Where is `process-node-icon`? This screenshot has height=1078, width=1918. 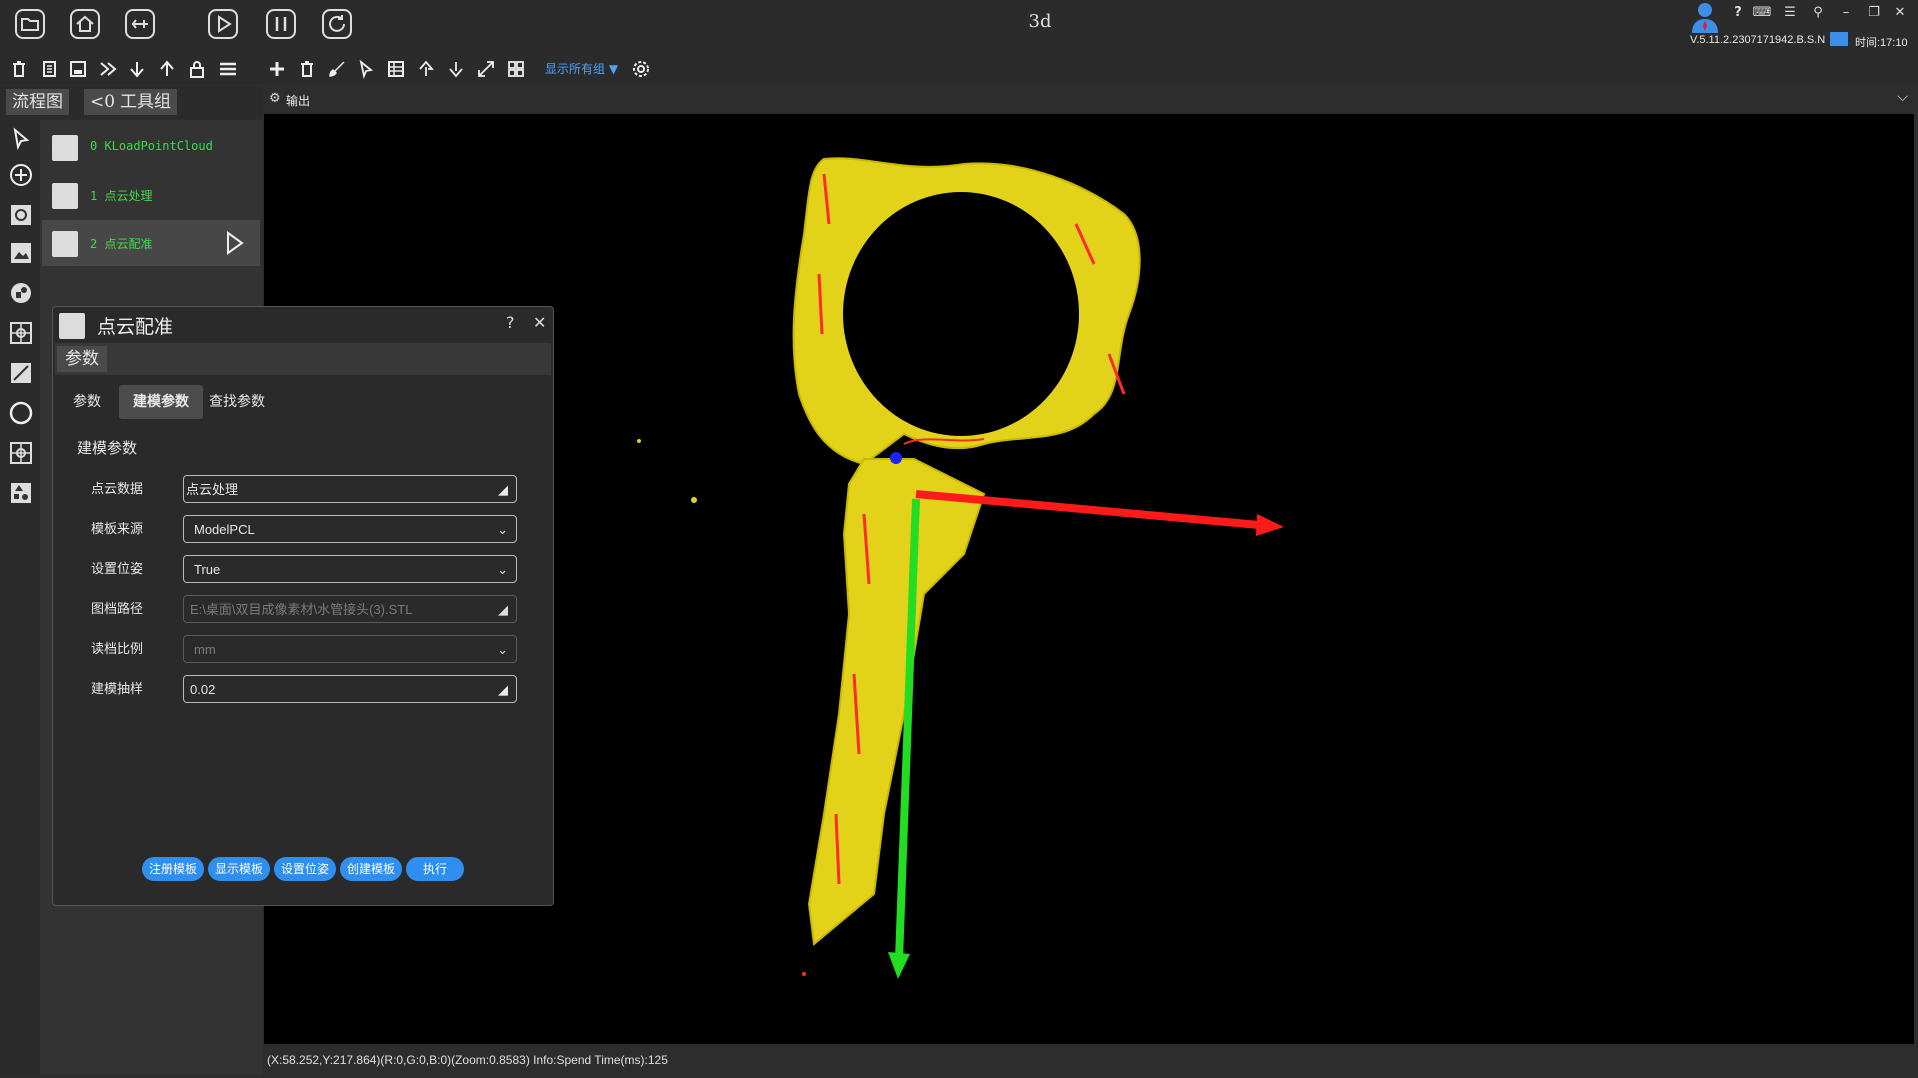
process-node-icon is located at coordinates (65, 196).